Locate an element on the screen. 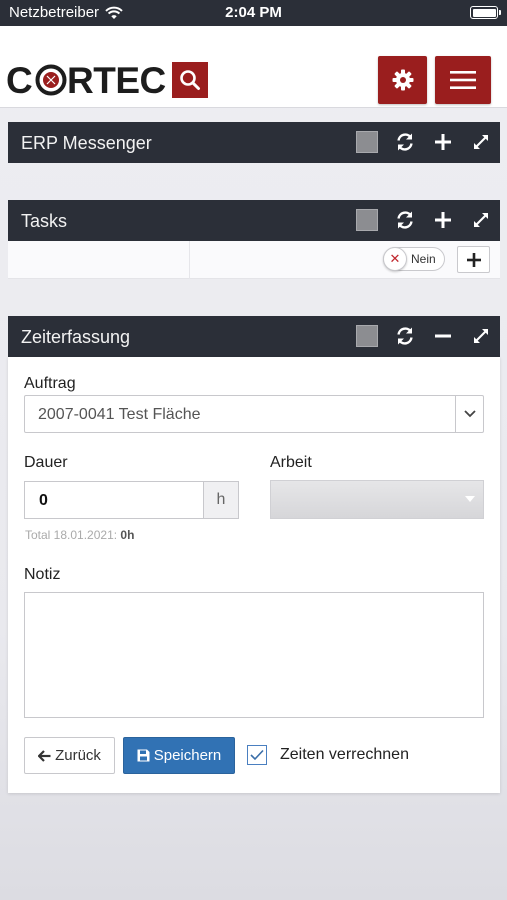  checkmark-icon is located at coordinates (257, 755).